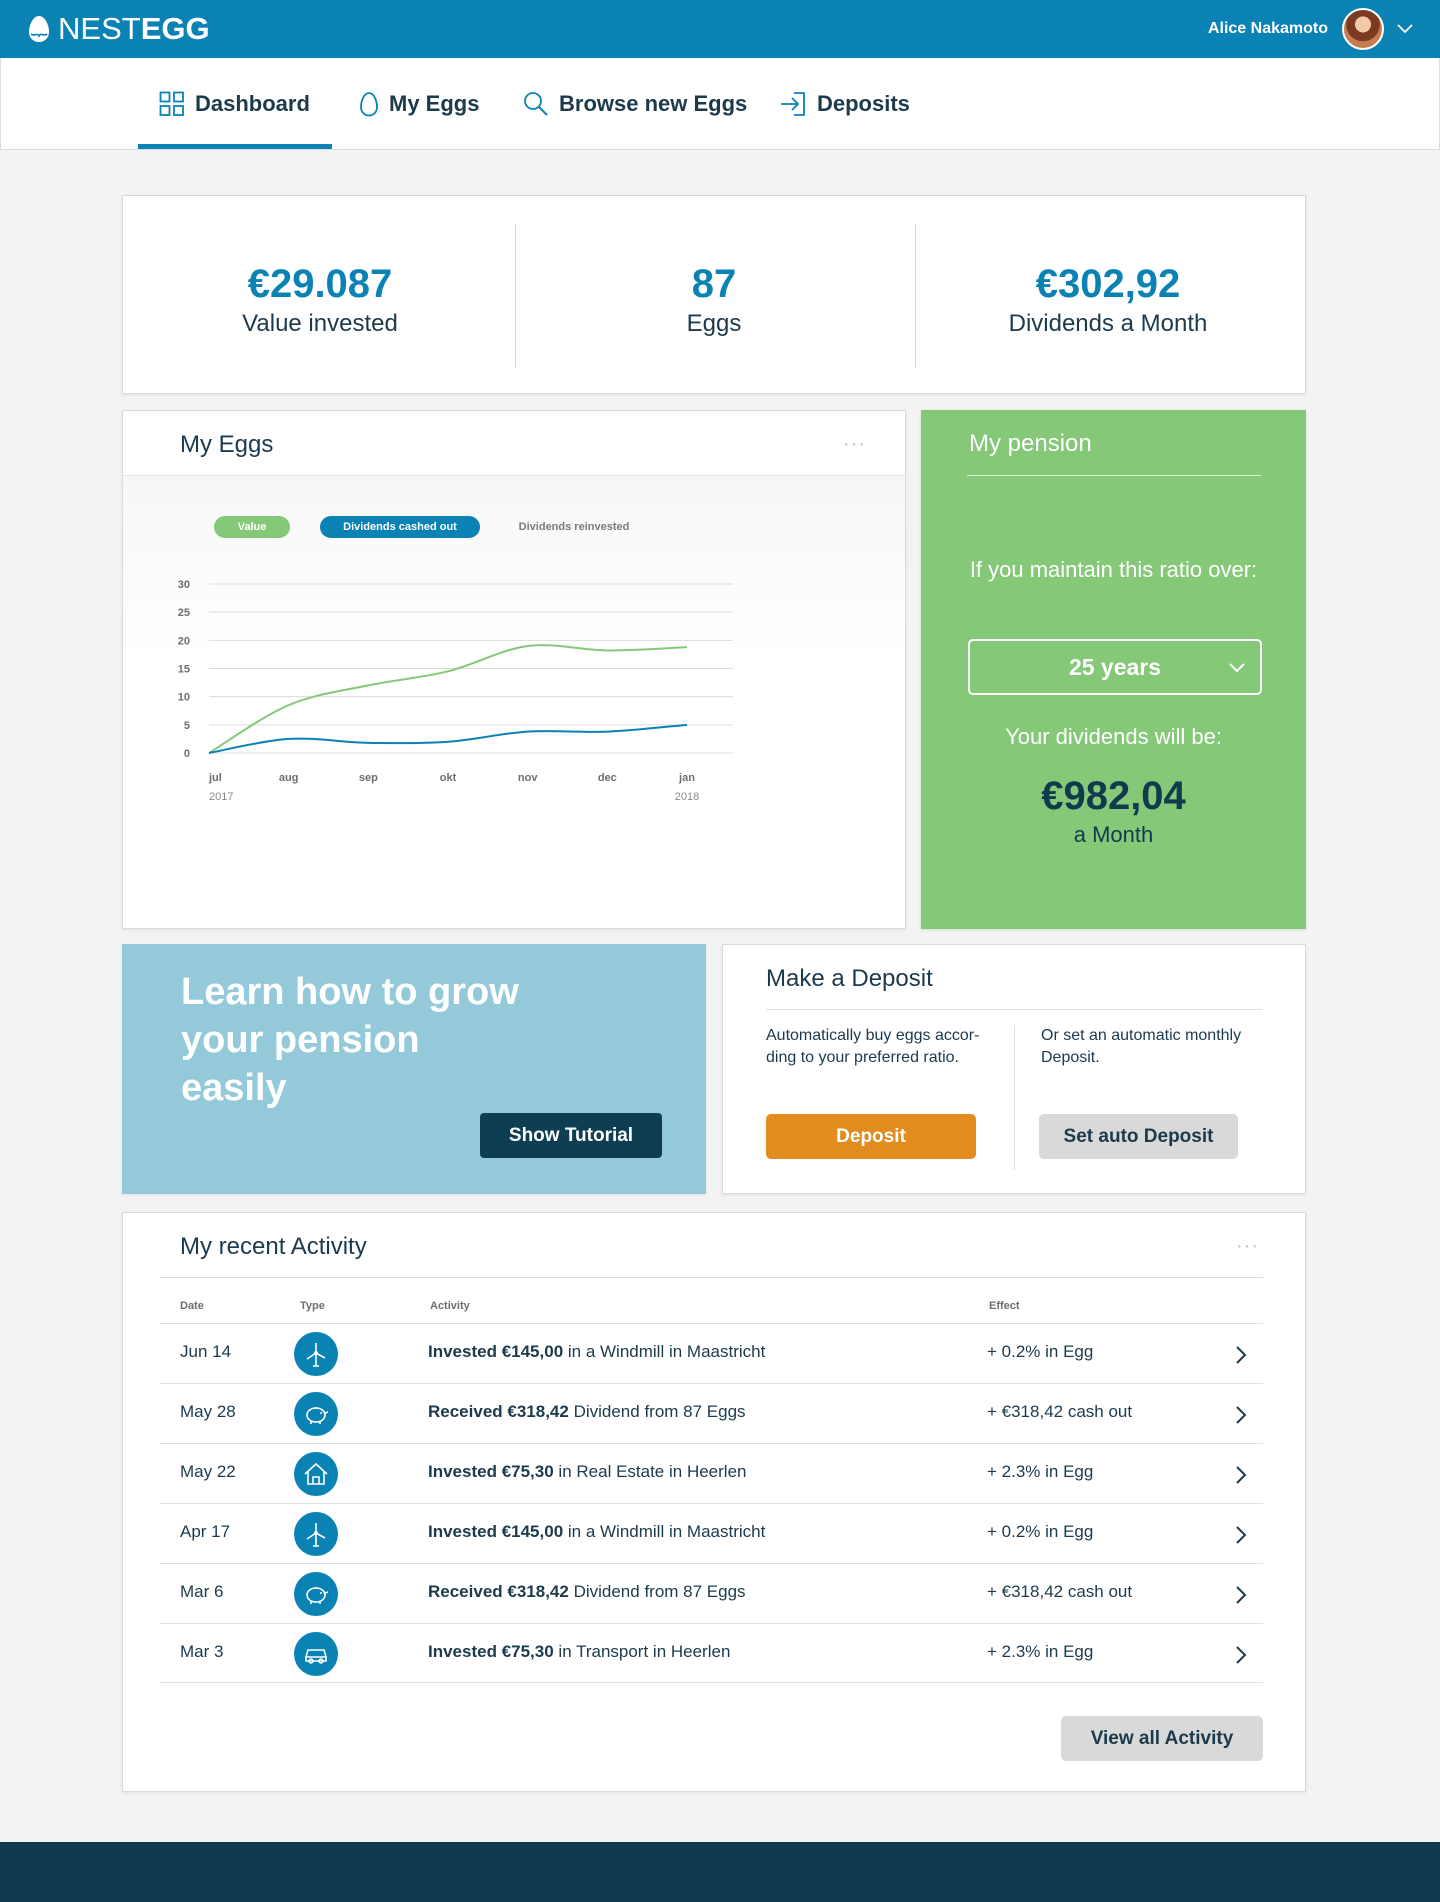  I want to click on column-header-type: Type, so click(312, 1306).